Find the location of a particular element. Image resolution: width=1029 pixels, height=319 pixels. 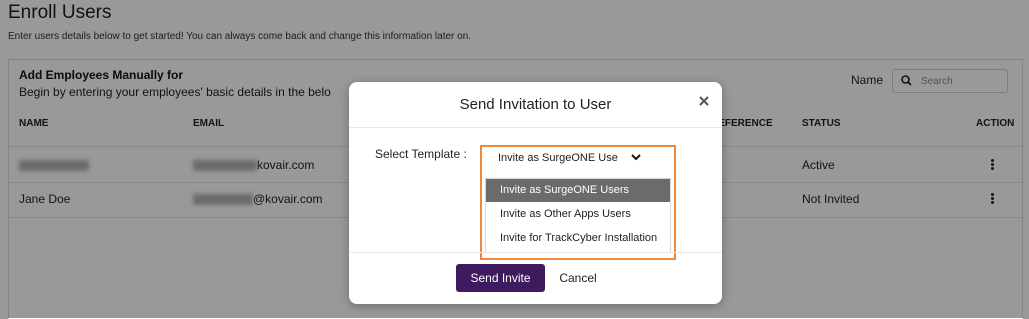

template-select-value: Invite as SurgeONE Use is located at coordinates (558, 158).